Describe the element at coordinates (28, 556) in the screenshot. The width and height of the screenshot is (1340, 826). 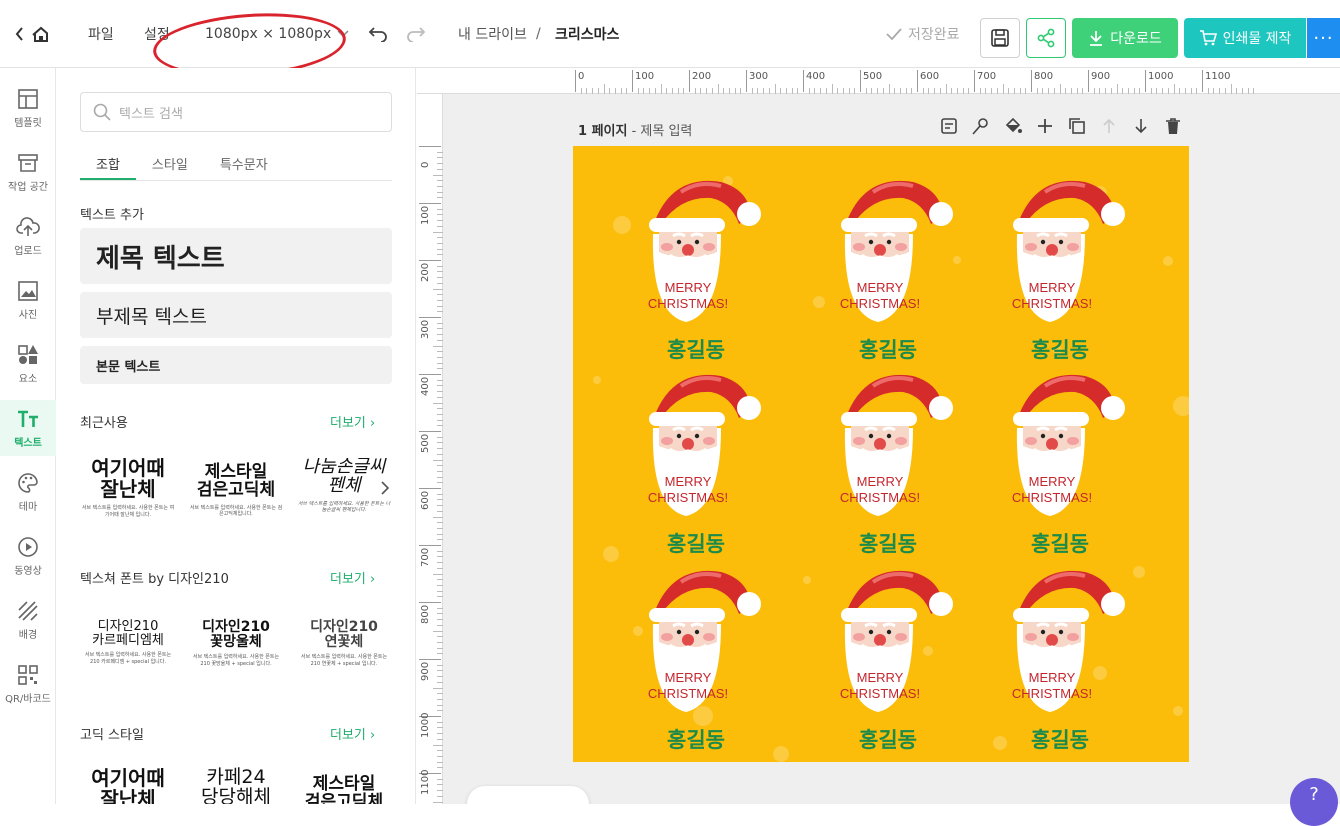
I see `nav-video: 동영상` at that location.